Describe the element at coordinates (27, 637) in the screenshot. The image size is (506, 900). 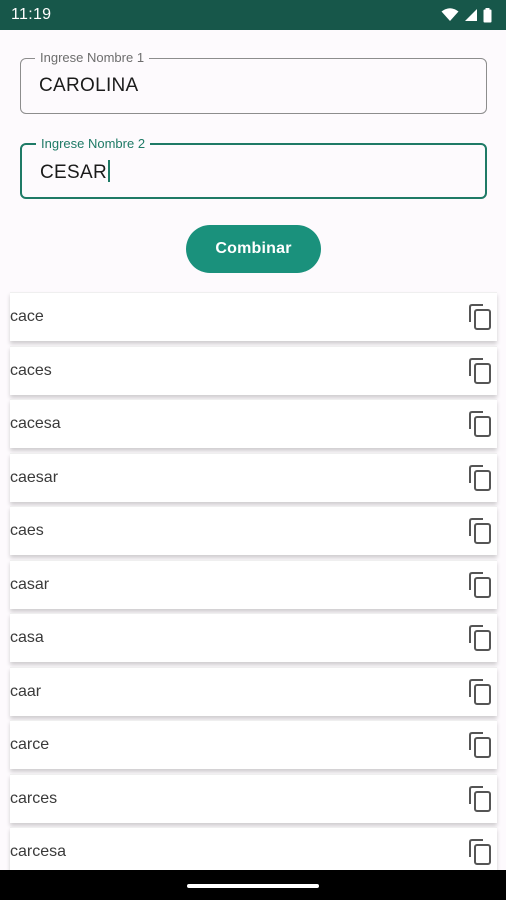
I see `list-item-word: casa` at that location.